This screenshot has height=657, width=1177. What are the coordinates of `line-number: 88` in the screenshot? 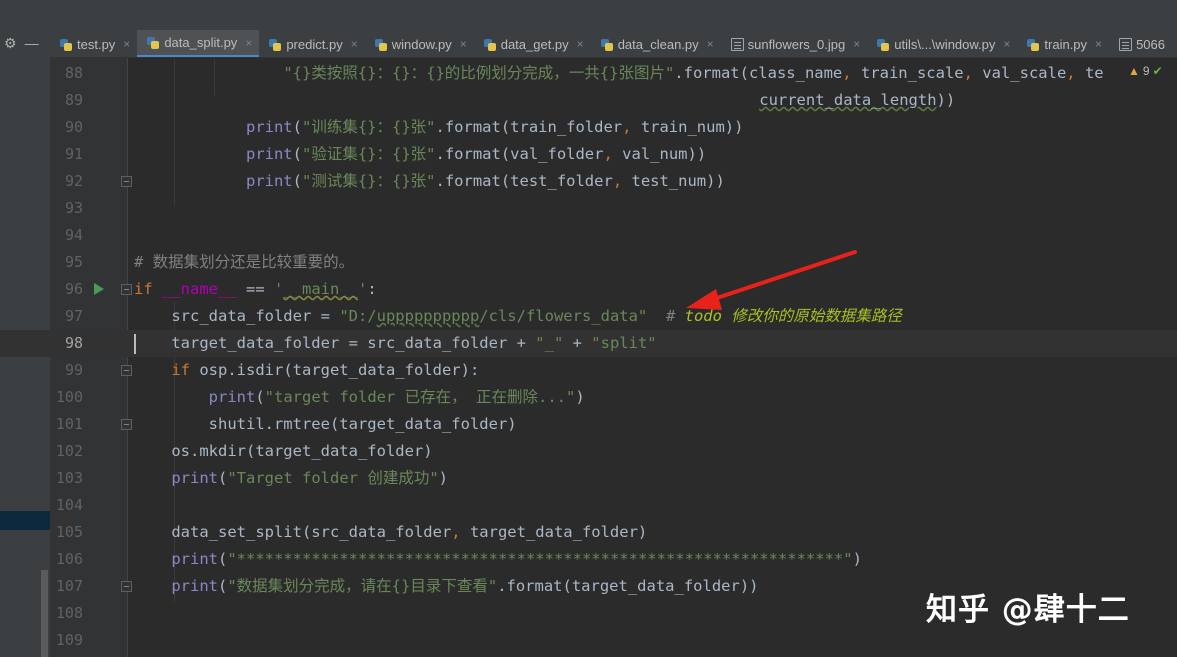 It's located at (73, 73).